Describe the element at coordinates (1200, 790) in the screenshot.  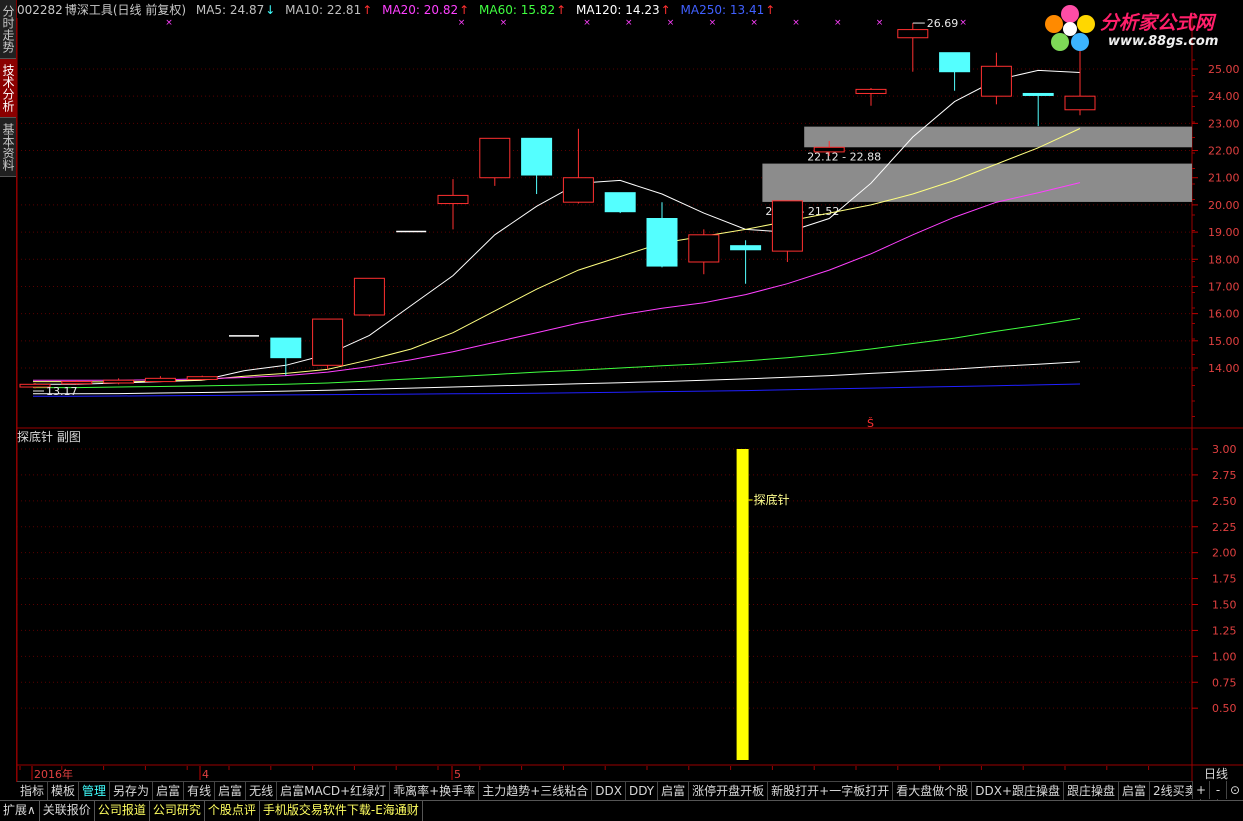
I see `zoom-in-button: +` at that location.